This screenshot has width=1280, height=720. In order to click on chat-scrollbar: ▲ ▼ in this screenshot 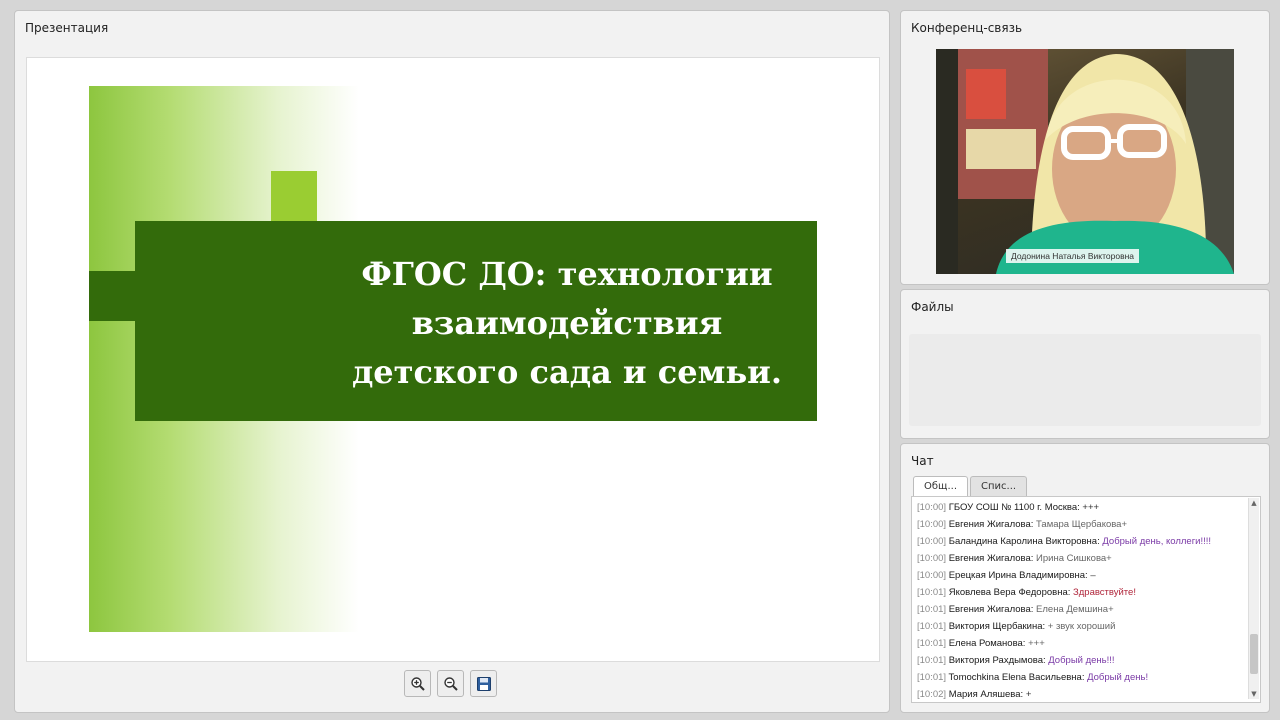, I will do `click(1253, 598)`.